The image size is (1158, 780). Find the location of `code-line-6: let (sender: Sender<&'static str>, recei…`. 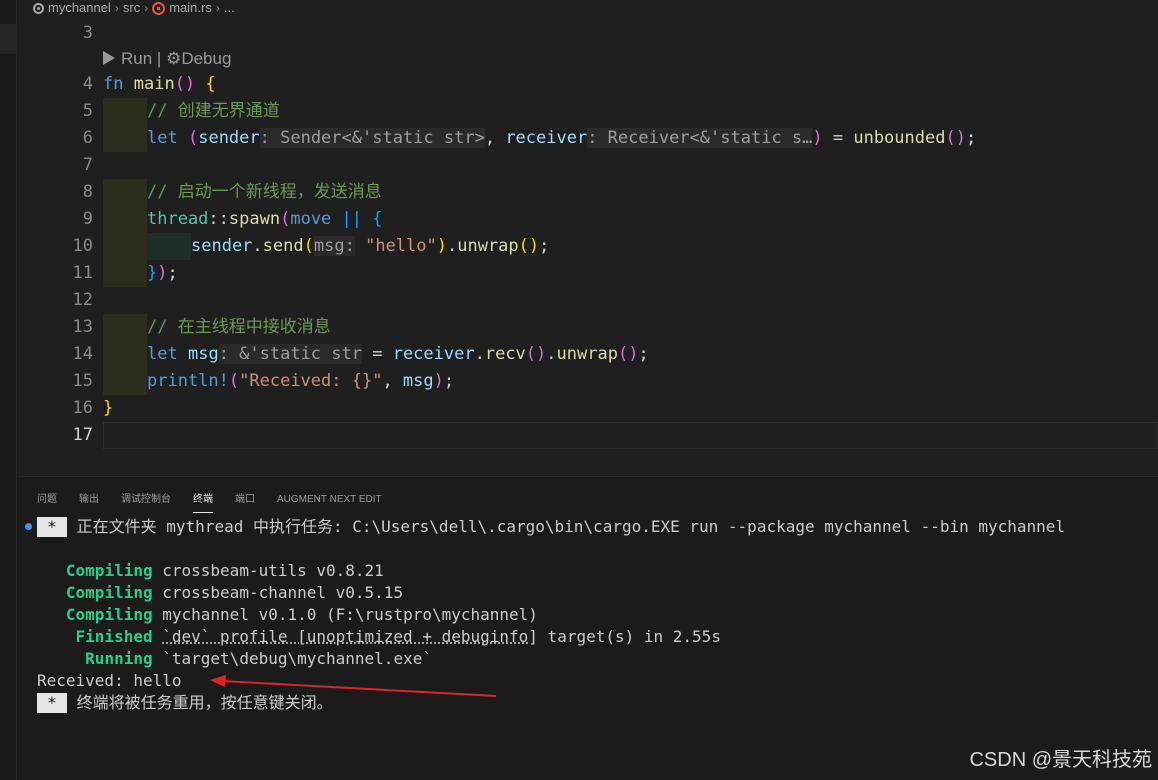

code-line-6: let (sender: Sender<&'static str>, recei… is located at coordinates (539, 138).